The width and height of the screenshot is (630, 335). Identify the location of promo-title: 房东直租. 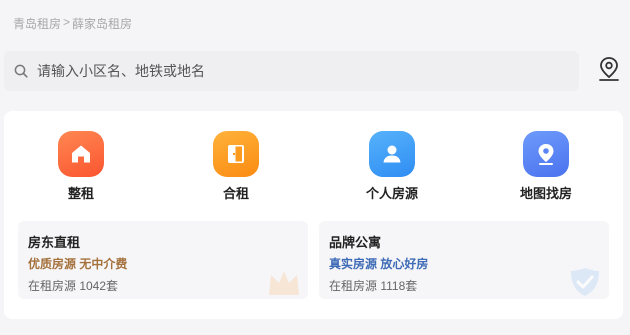
(54, 242).